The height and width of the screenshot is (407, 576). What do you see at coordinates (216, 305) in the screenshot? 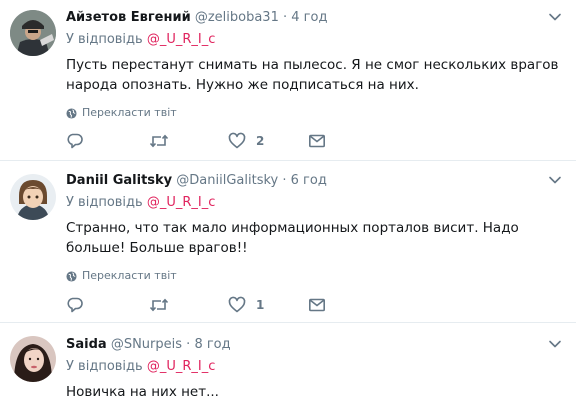
I see `tweet-actions: 1` at bounding box center [216, 305].